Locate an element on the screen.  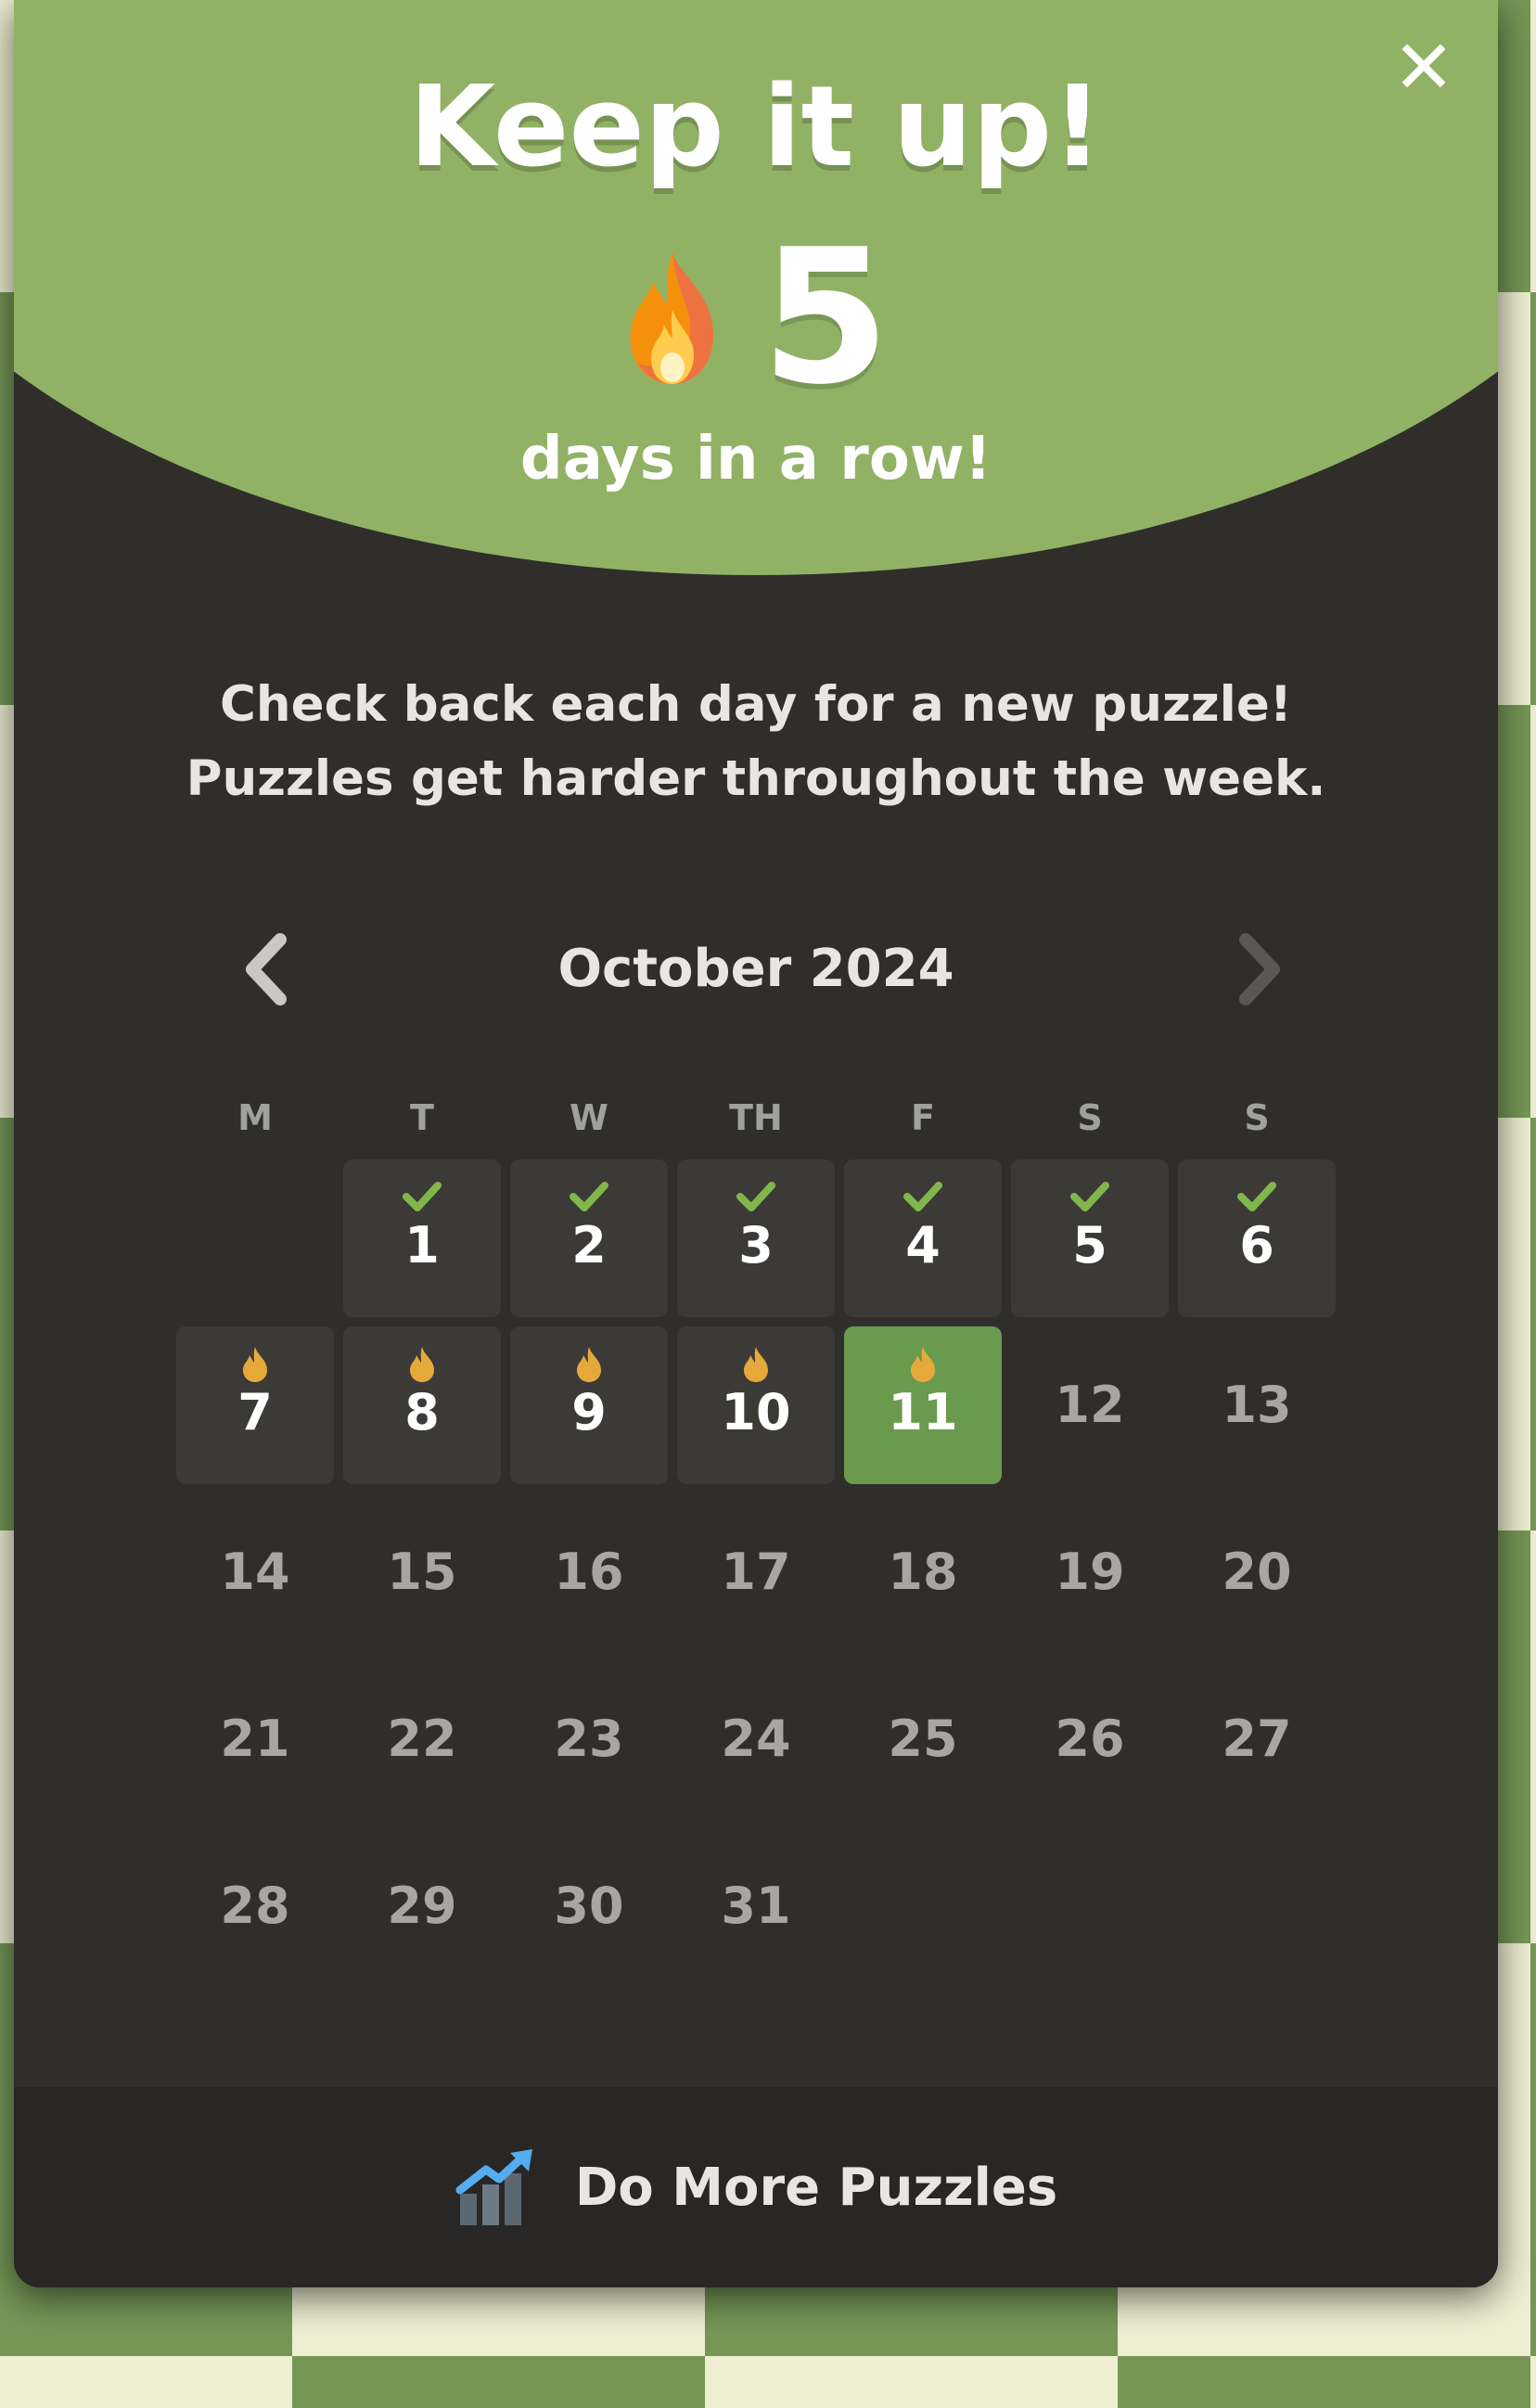
chart-up-icon is located at coordinates (493, 2187).